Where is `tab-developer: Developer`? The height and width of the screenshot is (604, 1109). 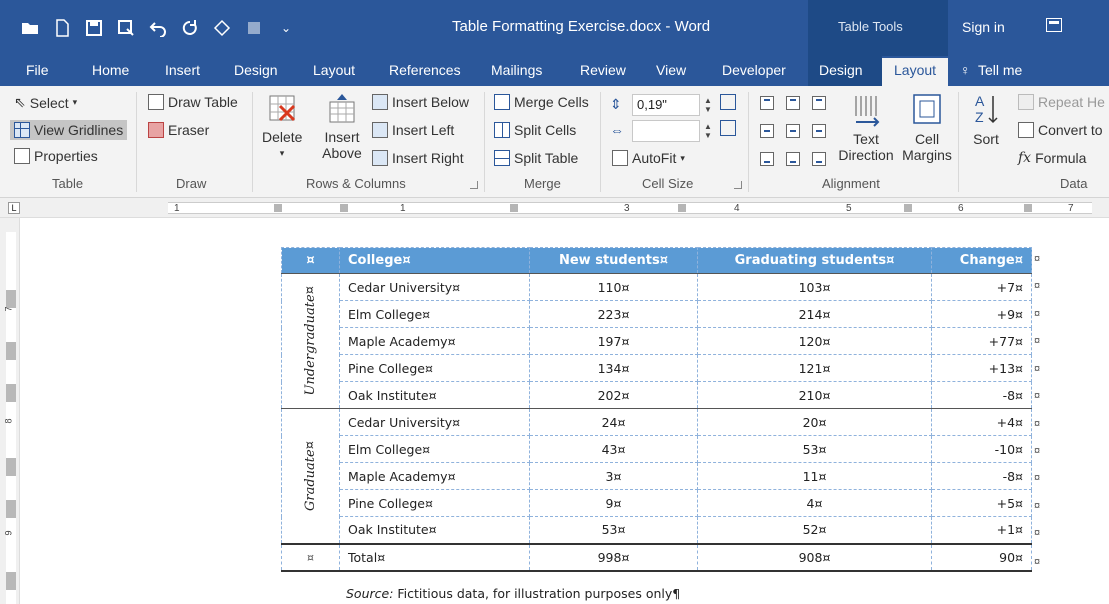
tab-developer: Developer is located at coordinates (754, 70).